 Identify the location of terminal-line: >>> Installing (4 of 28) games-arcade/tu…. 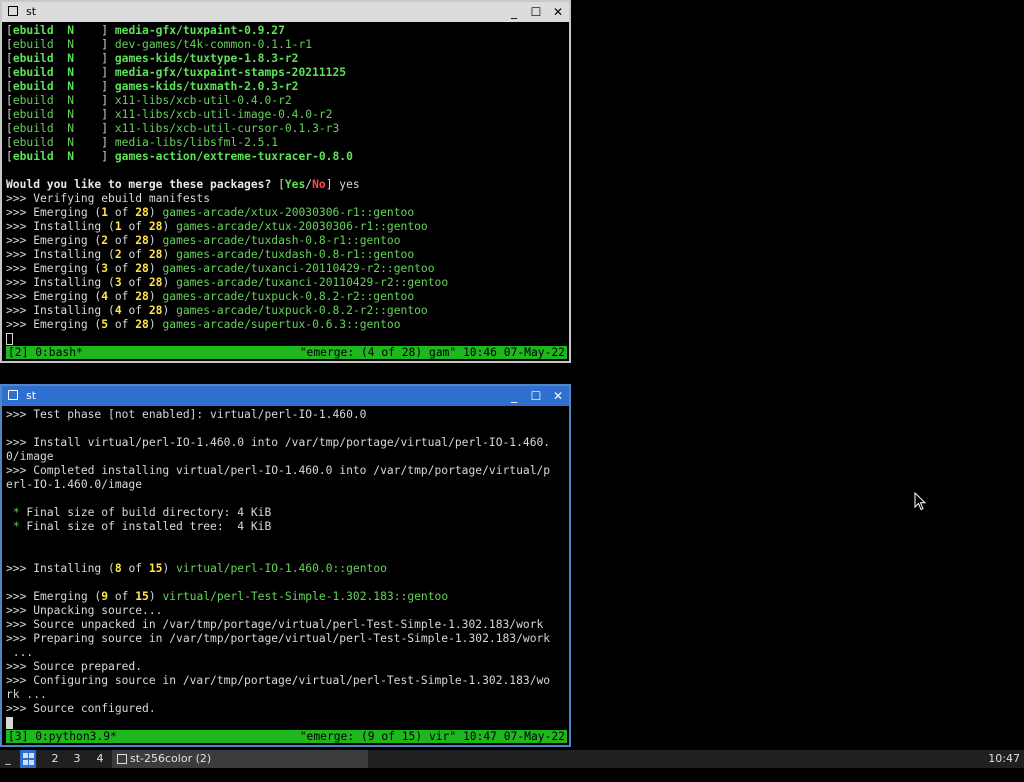
(217, 310).